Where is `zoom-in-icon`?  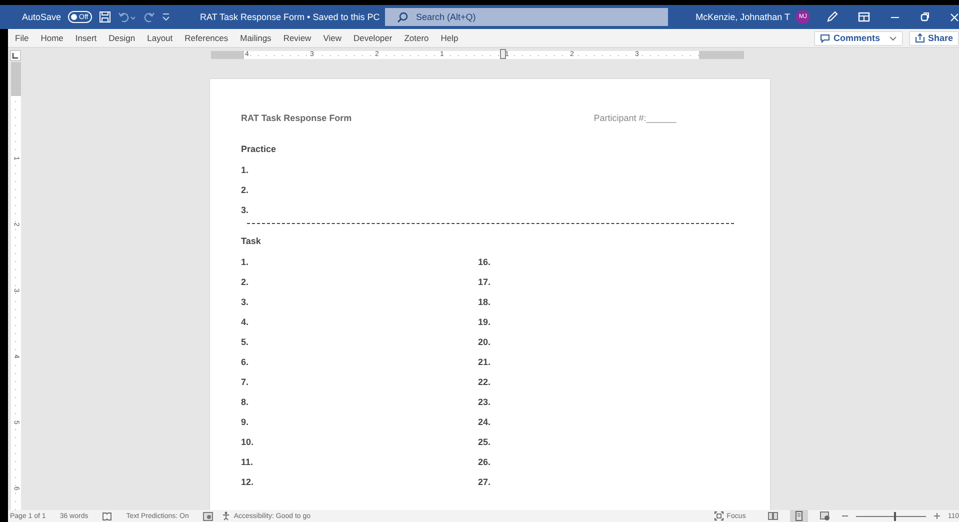
zoom-in-icon is located at coordinates (937, 516).